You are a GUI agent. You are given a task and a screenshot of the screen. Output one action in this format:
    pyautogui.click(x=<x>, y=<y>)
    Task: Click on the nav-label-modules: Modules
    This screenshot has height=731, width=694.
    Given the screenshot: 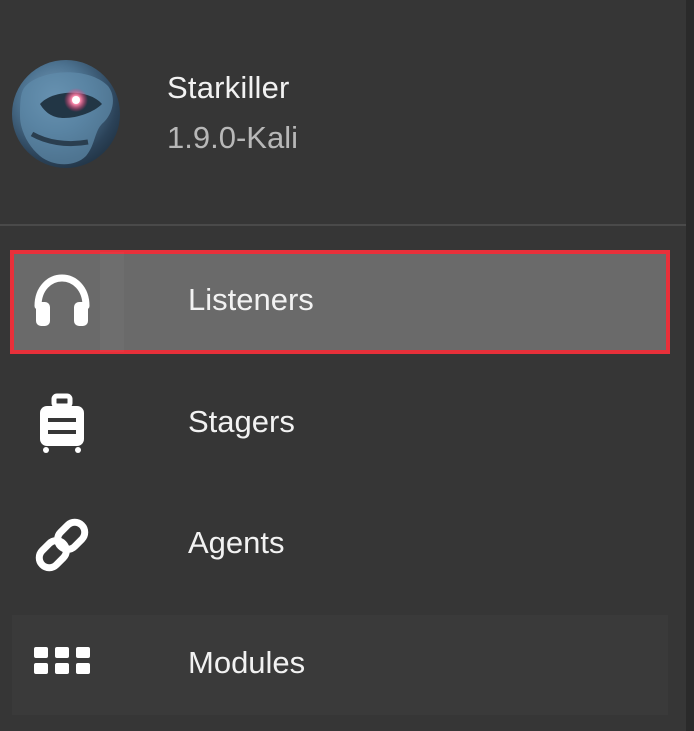 What is the action you would take?
    pyautogui.click(x=247, y=662)
    